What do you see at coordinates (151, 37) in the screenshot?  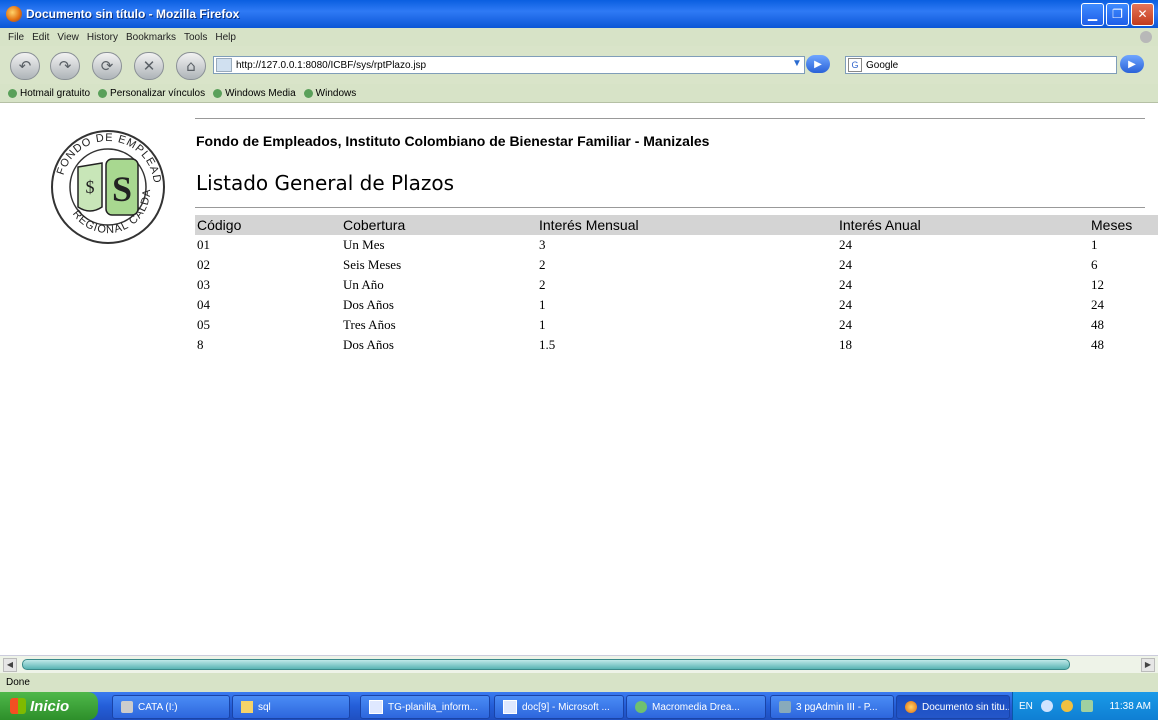 I see `menu-bookmarks: Bookmarks` at bounding box center [151, 37].